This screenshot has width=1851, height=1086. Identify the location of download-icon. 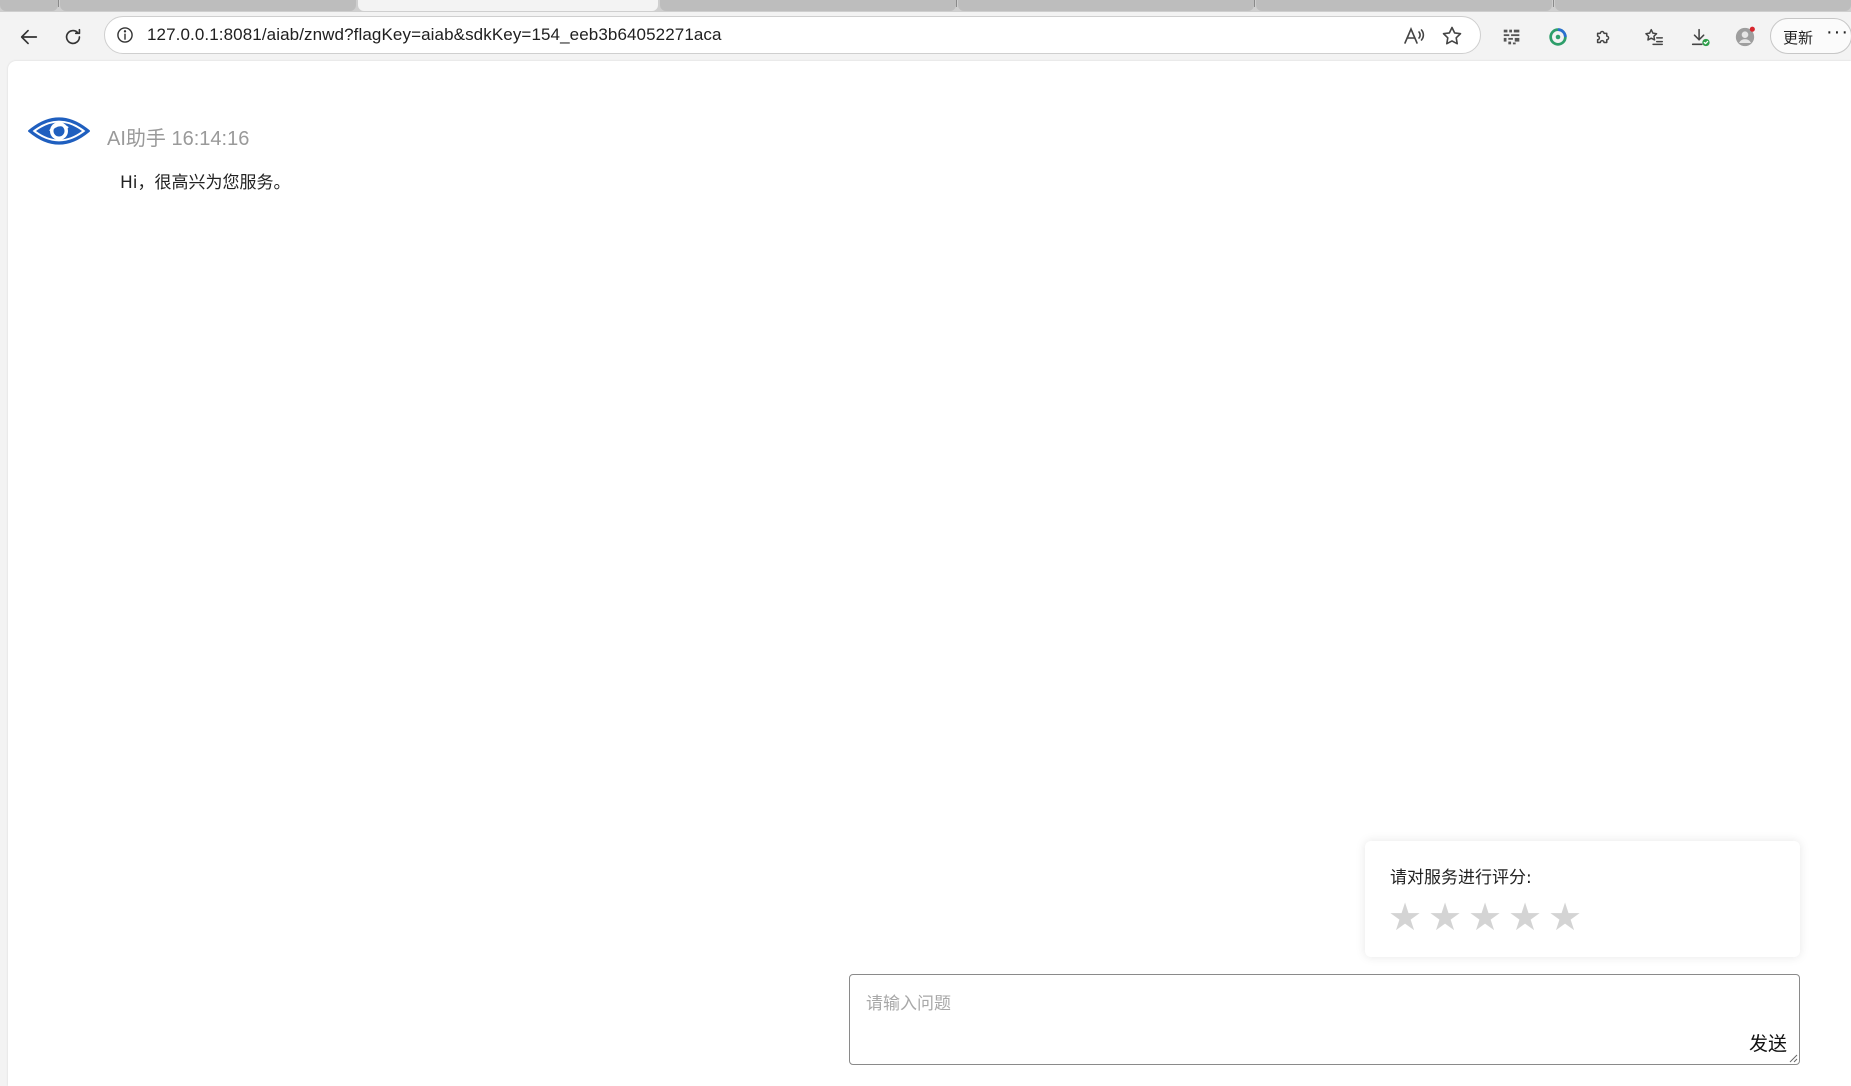
(1700, 37).